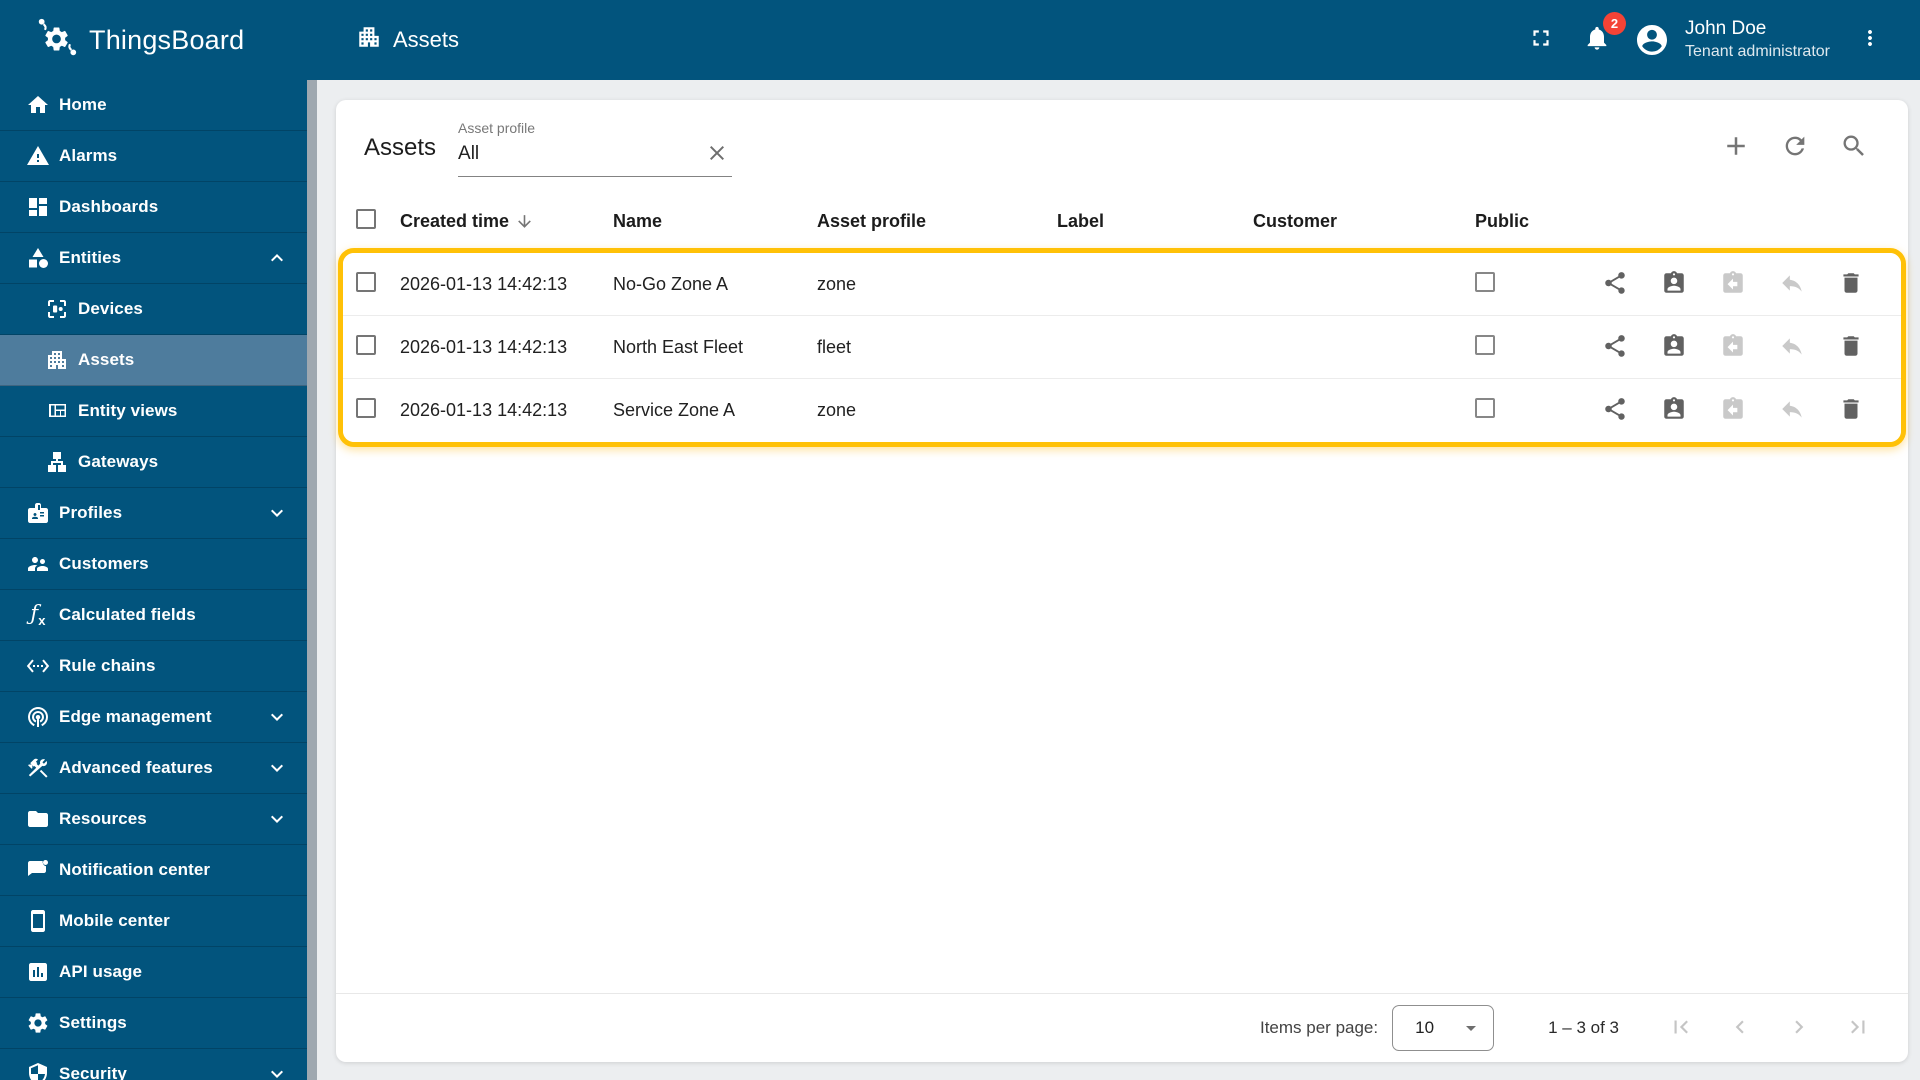 The height and width of the screenshot is (1080, 1920). Describe the element at coordinates (469, 153) in the screenshot. I see `filter-value: All` at that location.